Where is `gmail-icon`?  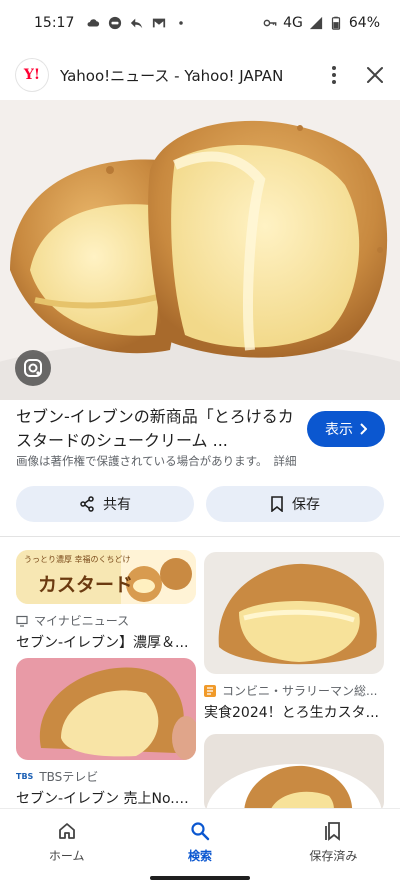
gmail-icon is located at coordinates (159, 23).